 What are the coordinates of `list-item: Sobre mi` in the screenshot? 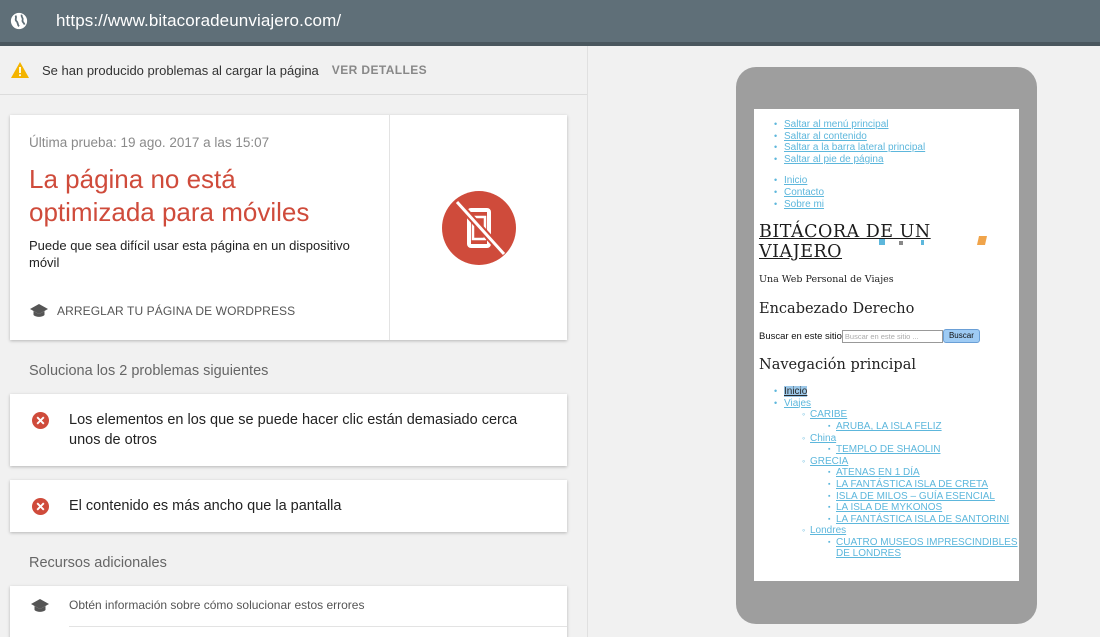 It's located at (886, 205).